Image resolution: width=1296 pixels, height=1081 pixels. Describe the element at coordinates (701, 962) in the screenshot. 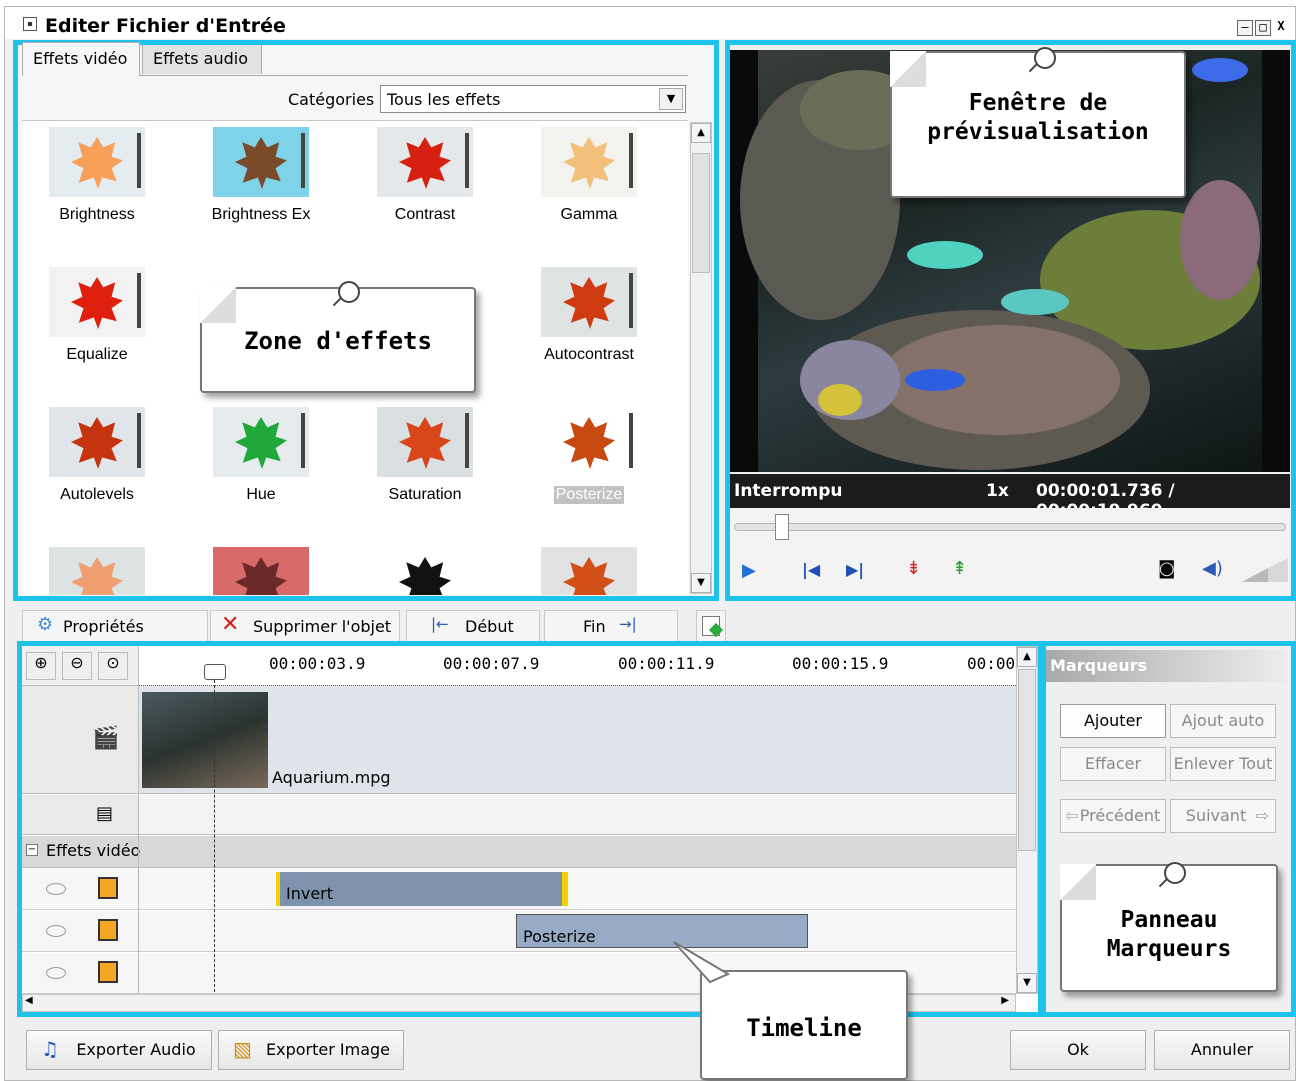

I see `callout-pointer` at that location.